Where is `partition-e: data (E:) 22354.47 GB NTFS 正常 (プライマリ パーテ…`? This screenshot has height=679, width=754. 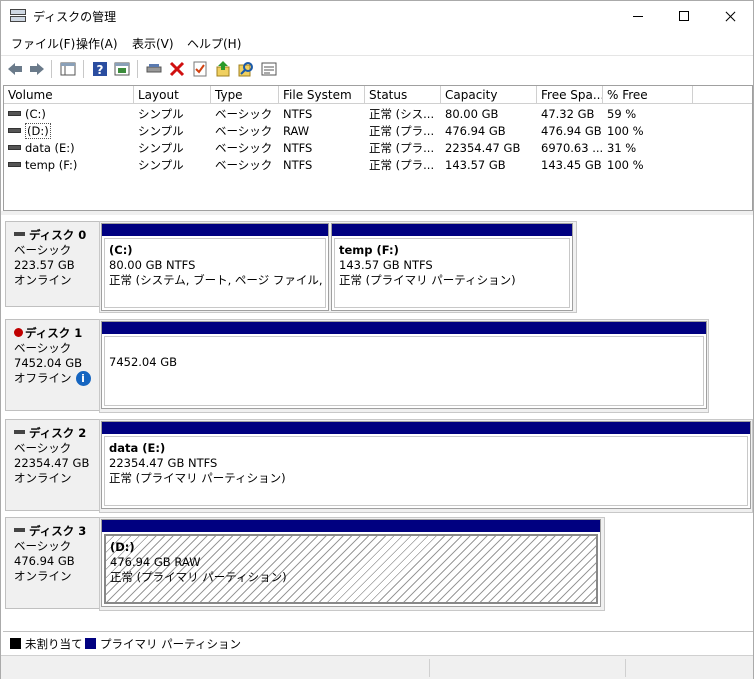 partition-e: data (E:) 22354.47 GB NTFS 正常 (プライマリ パーテ… is located at coordinates (426, 465).